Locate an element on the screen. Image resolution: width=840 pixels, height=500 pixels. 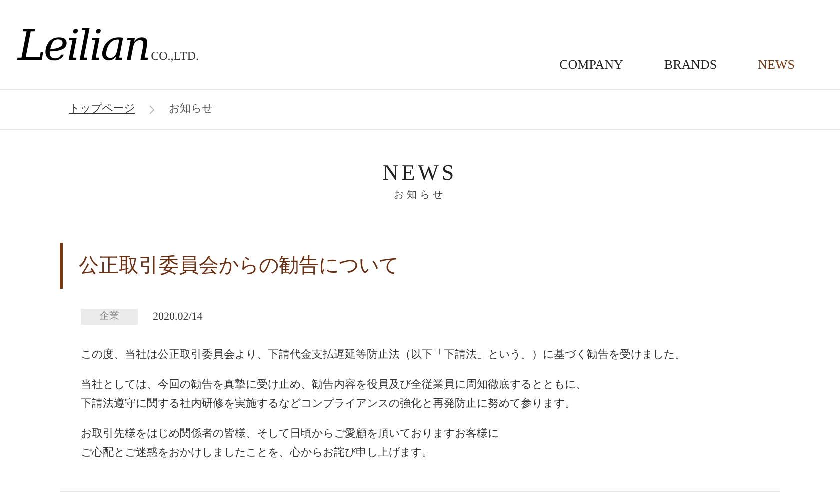
article-date: 2020.02/14 is located at coordinates (178, 317).